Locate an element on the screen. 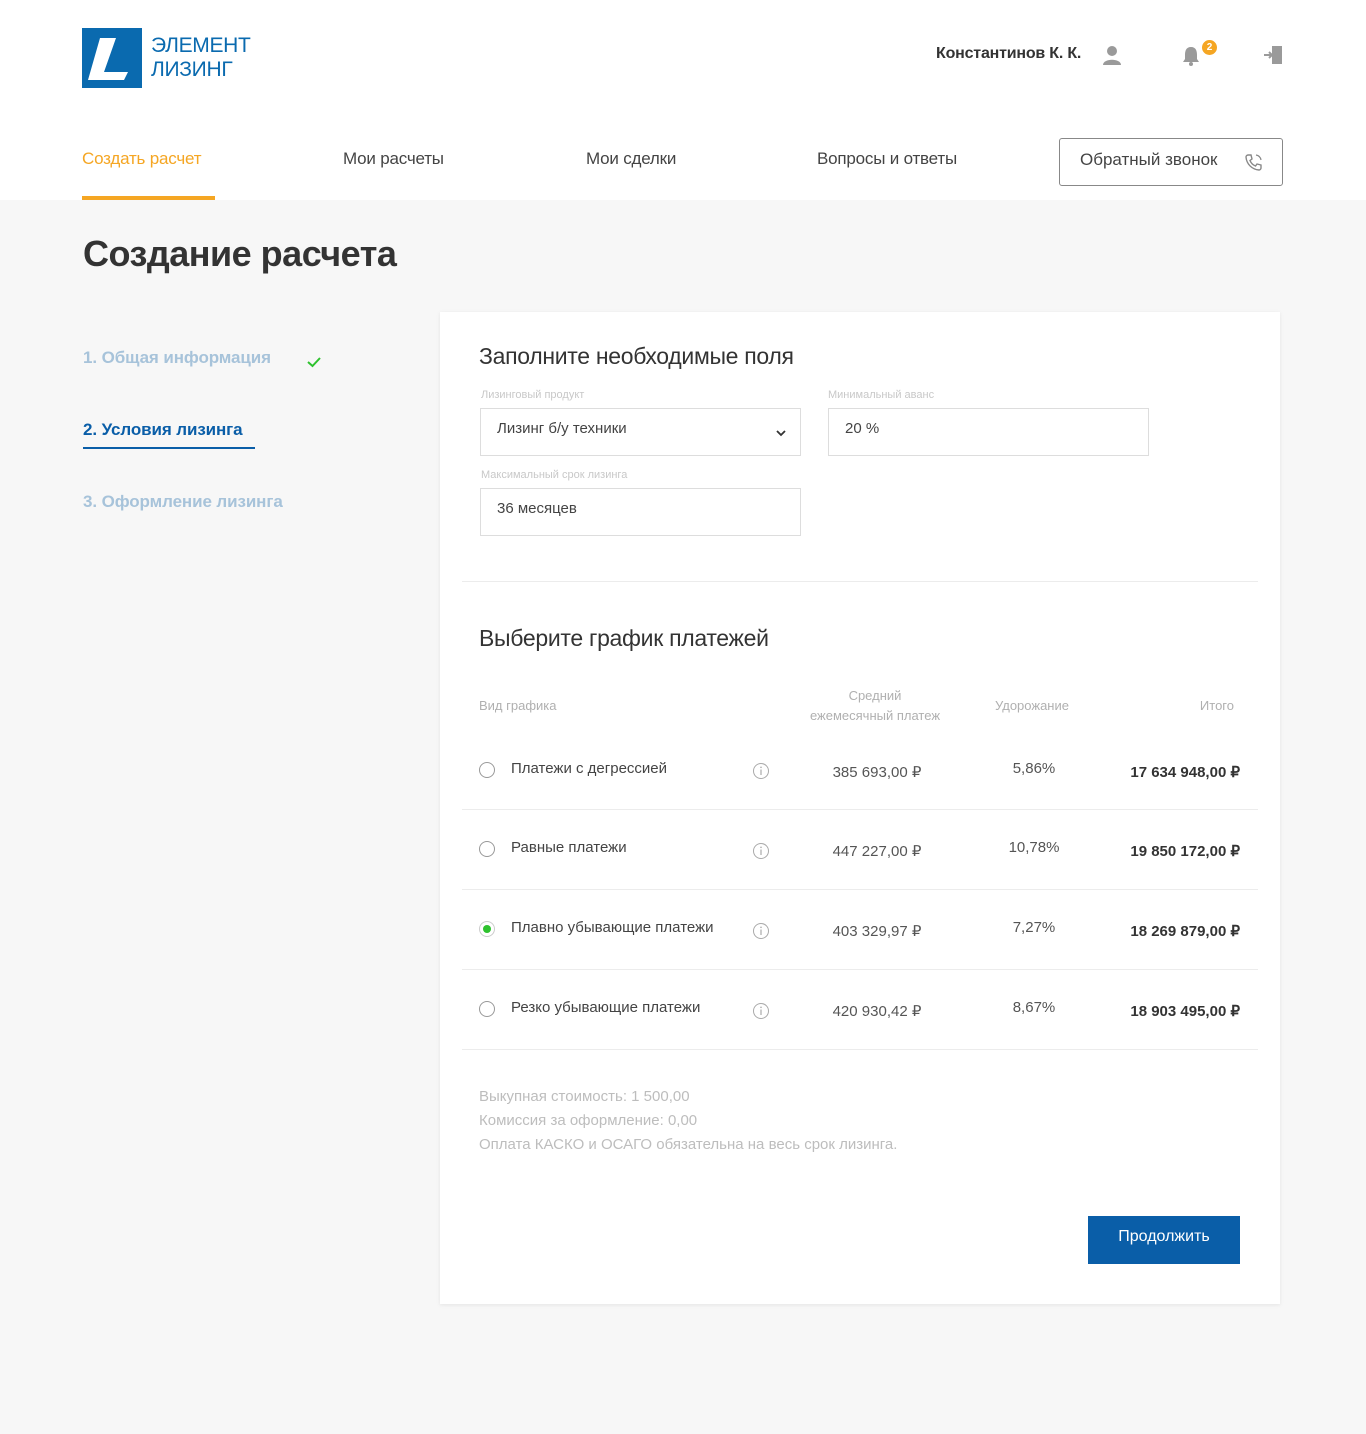 The height and width of the screenshot is (1434, 1366). page-title: Создание расчета is located at coordinates (240, 253).